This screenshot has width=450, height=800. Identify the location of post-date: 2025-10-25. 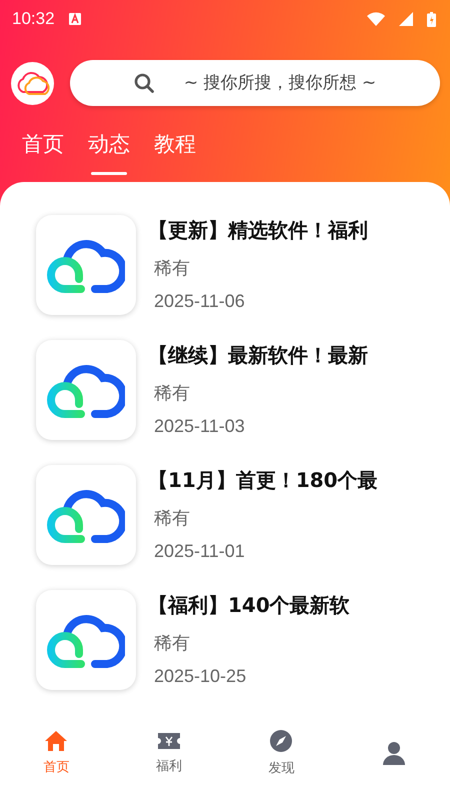
(201, 676).